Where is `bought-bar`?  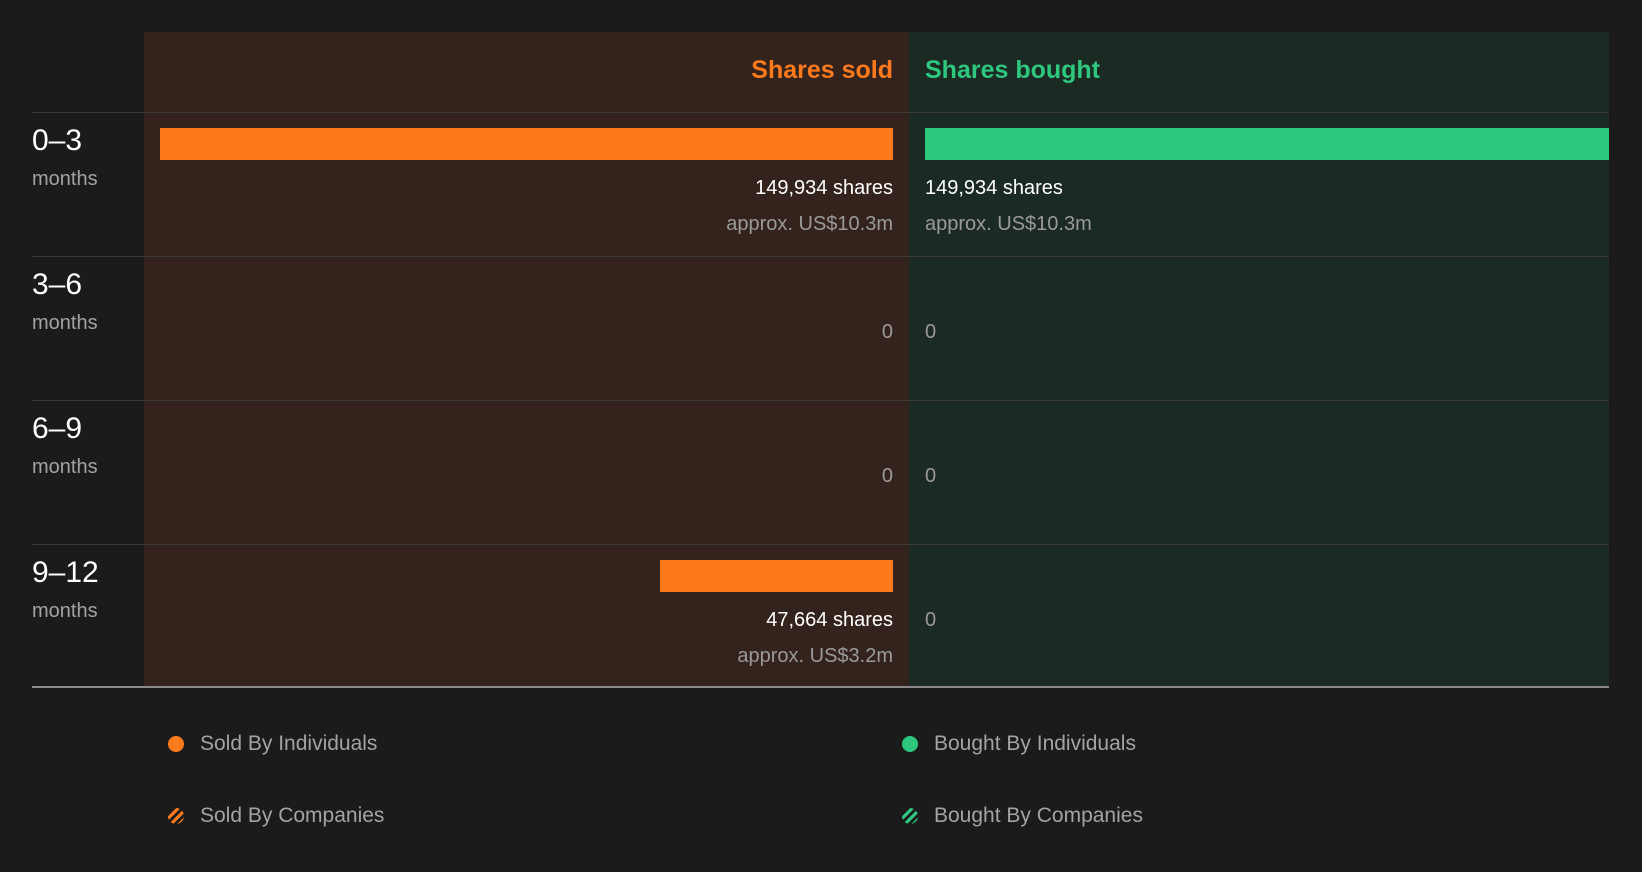
bought-bar is located at coordinates (1267, 144).